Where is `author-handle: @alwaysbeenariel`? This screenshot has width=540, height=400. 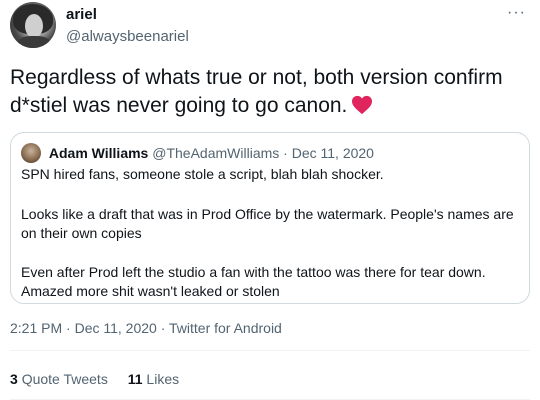
author-handle: @alwaysbeenariel is located at coordinates (127, 36).